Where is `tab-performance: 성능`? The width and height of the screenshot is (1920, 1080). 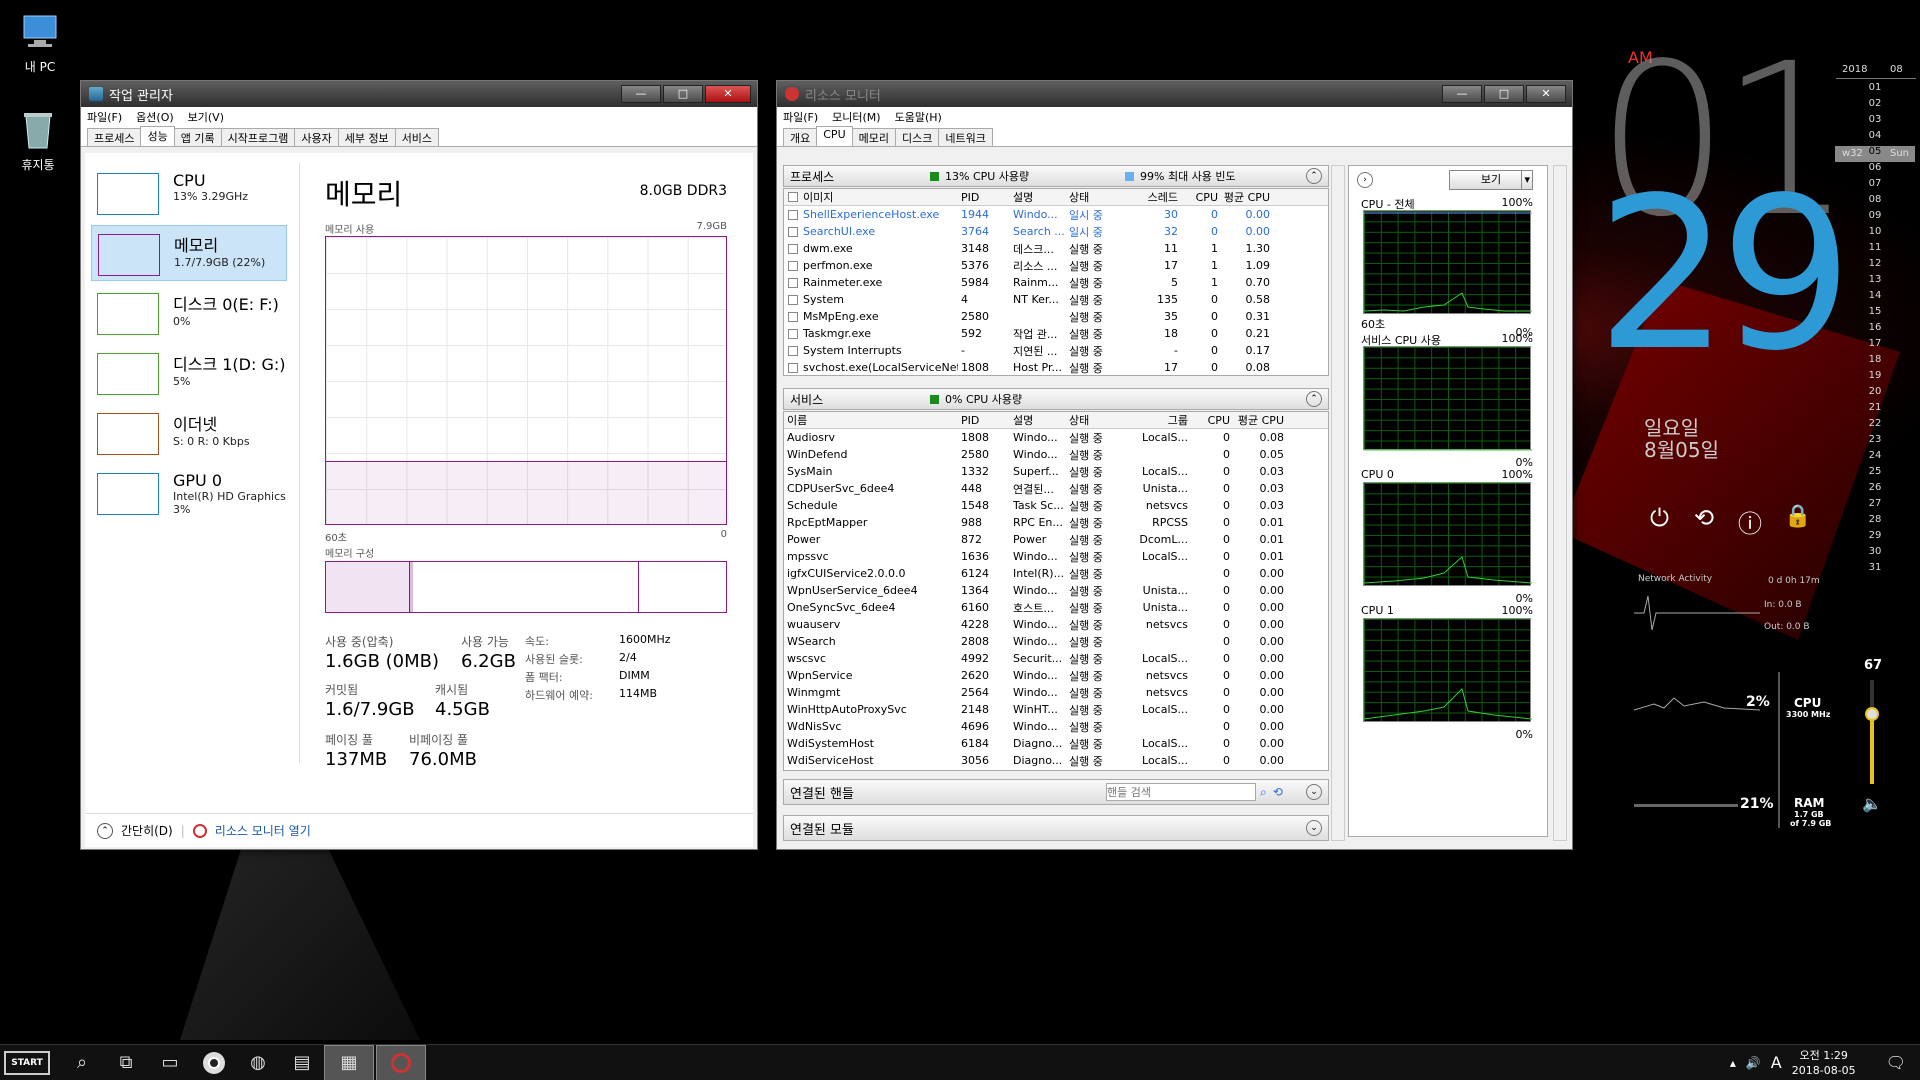 tab-performance: 성능 is located at coordinates (157, 136).